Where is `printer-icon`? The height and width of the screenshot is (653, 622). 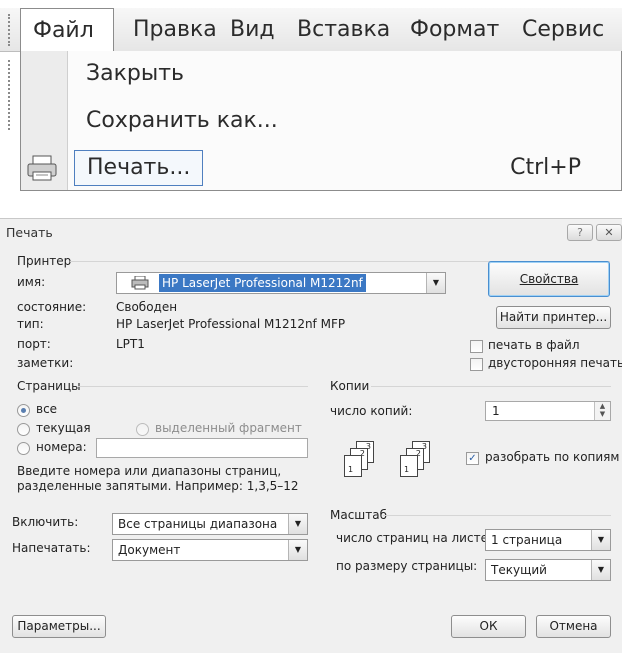 printer-icon is located at coordinates (42, 168).